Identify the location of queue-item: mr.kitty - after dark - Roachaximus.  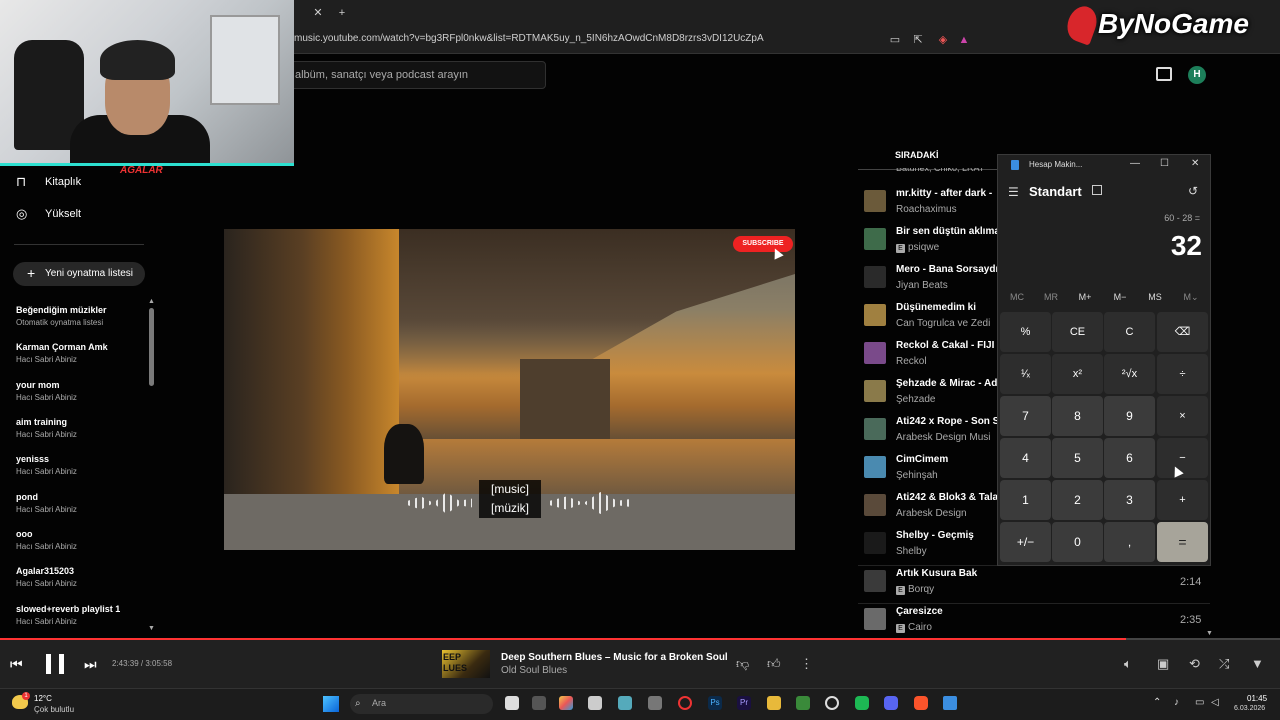
(931, 204).